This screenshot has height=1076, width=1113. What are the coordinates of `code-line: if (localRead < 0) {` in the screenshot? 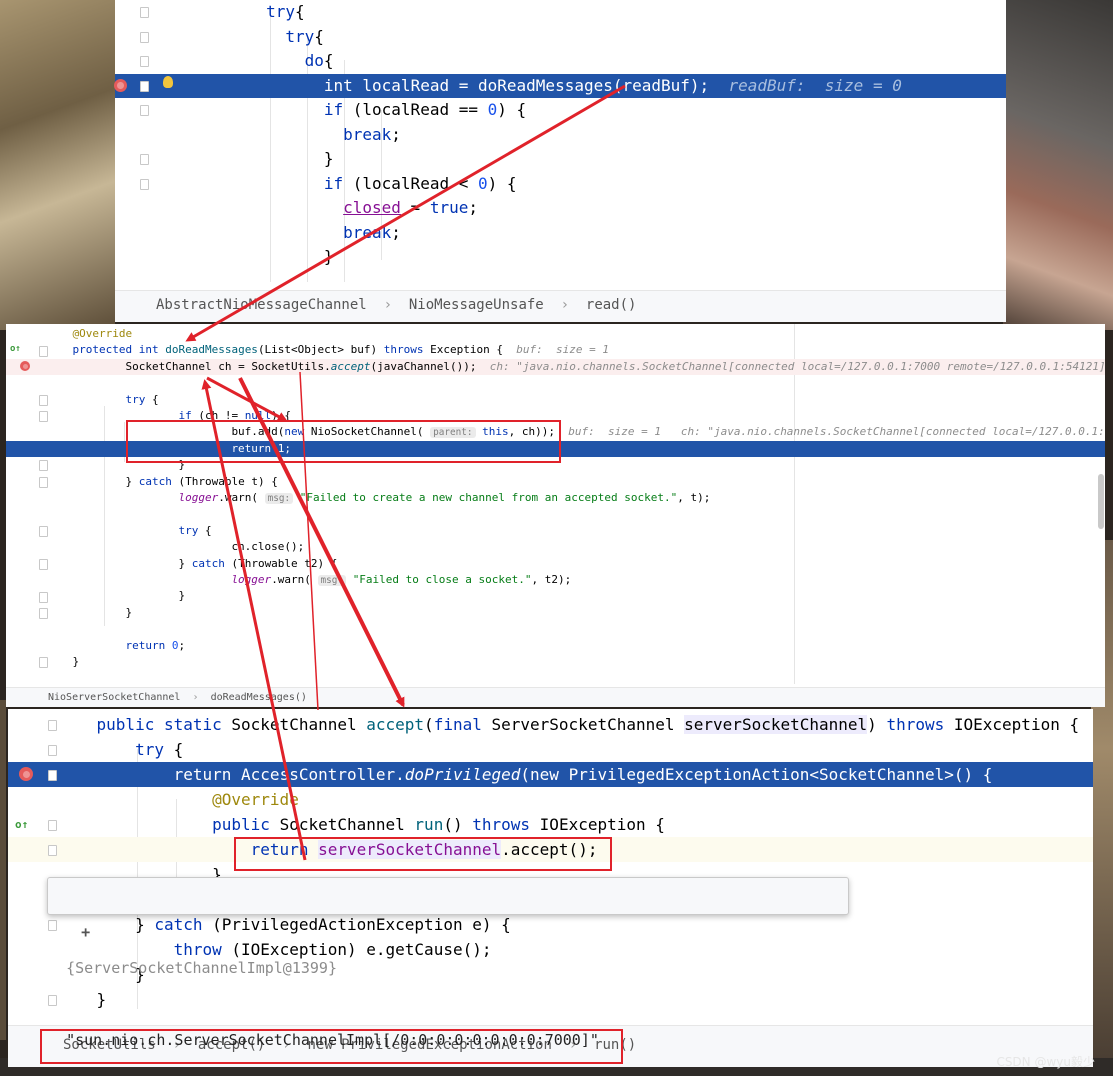 It's located at (560, 184).